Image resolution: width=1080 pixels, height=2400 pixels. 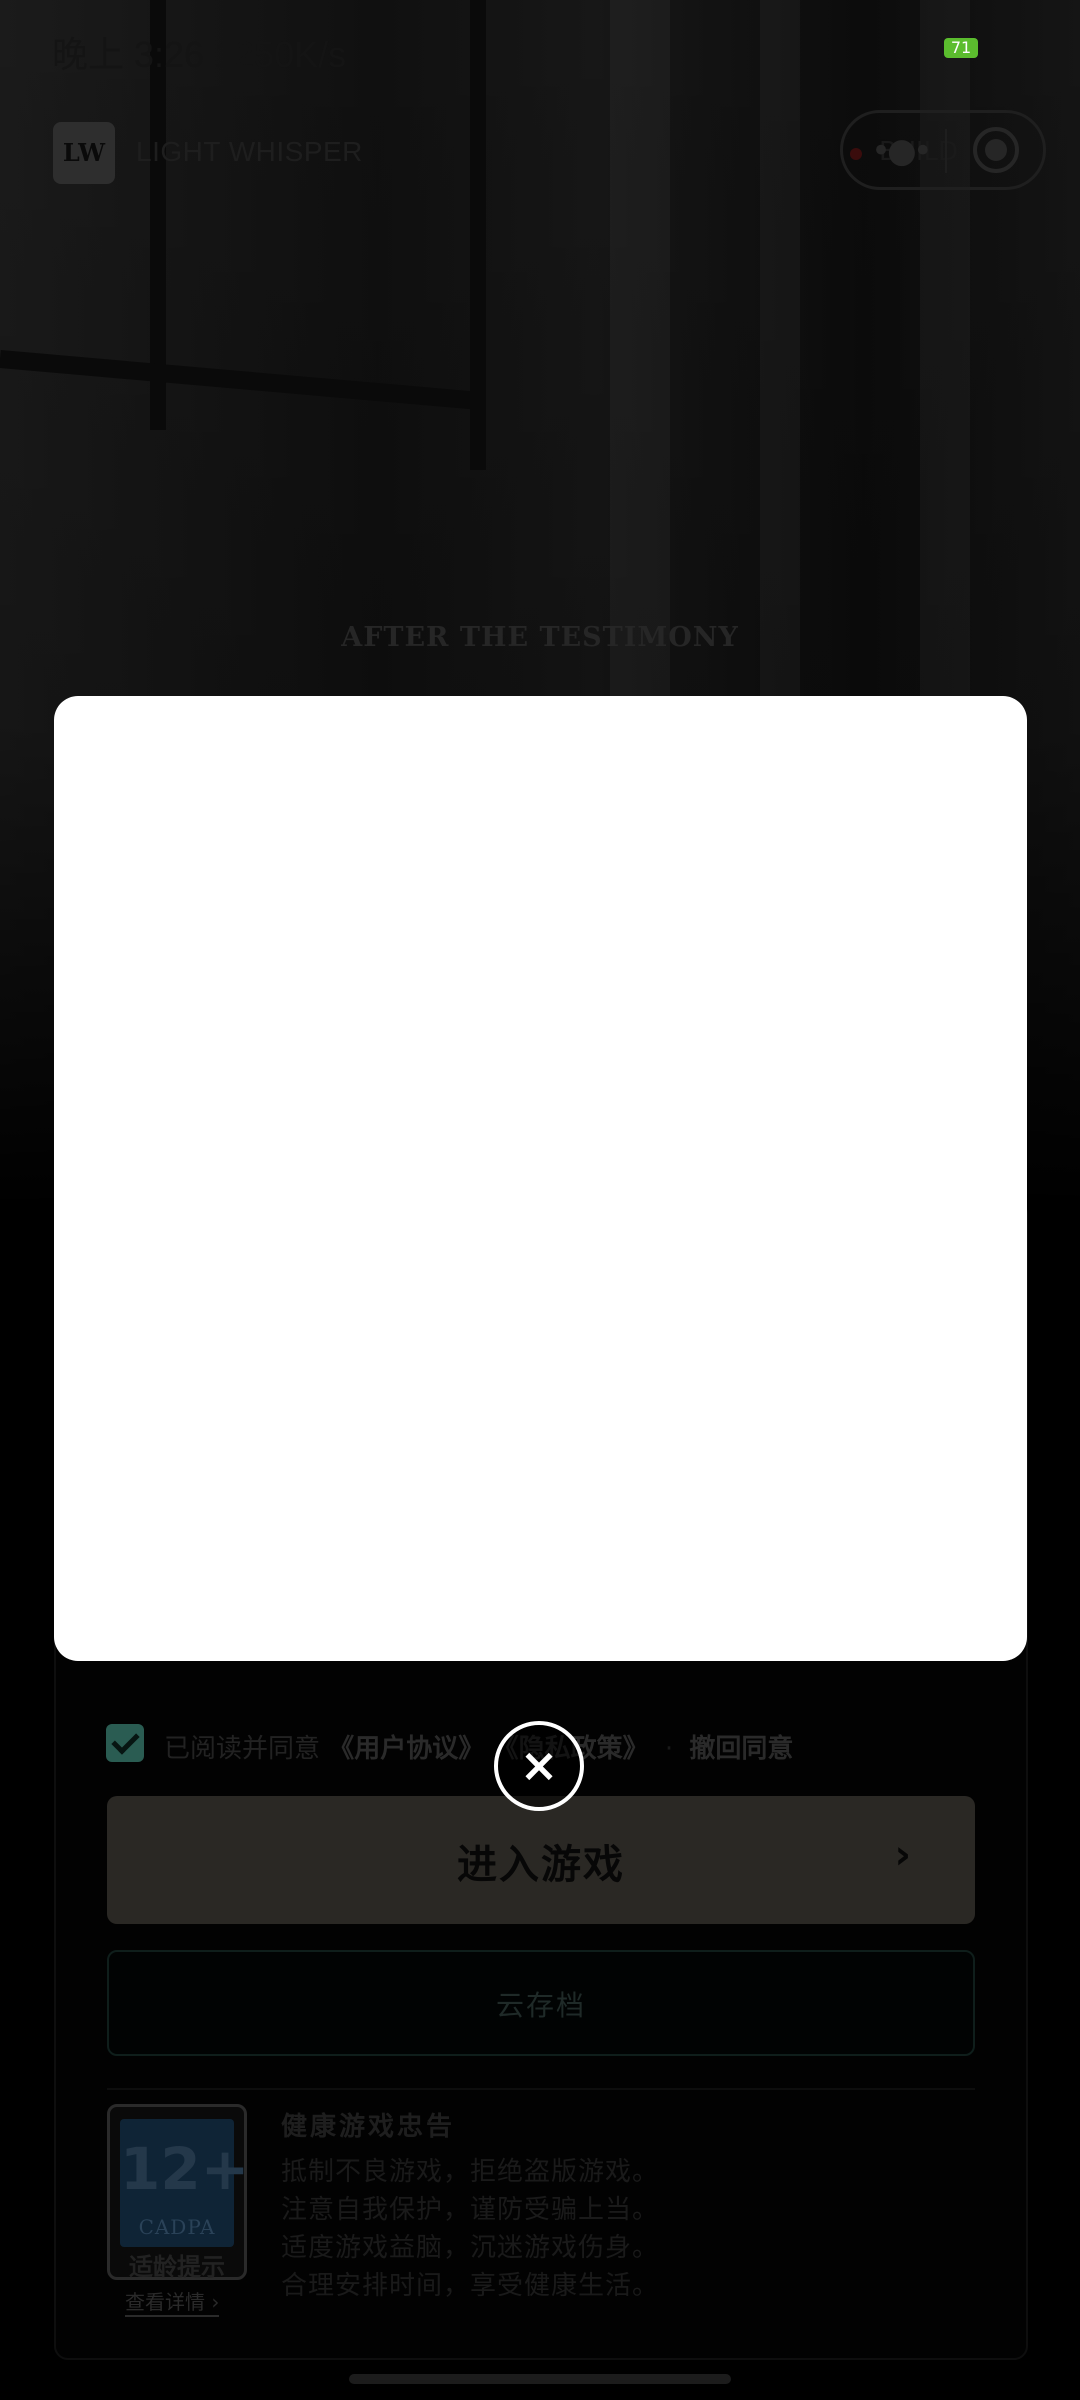 I want to click on cloud-save-label: 云存档, so click(x=540, y=2005).